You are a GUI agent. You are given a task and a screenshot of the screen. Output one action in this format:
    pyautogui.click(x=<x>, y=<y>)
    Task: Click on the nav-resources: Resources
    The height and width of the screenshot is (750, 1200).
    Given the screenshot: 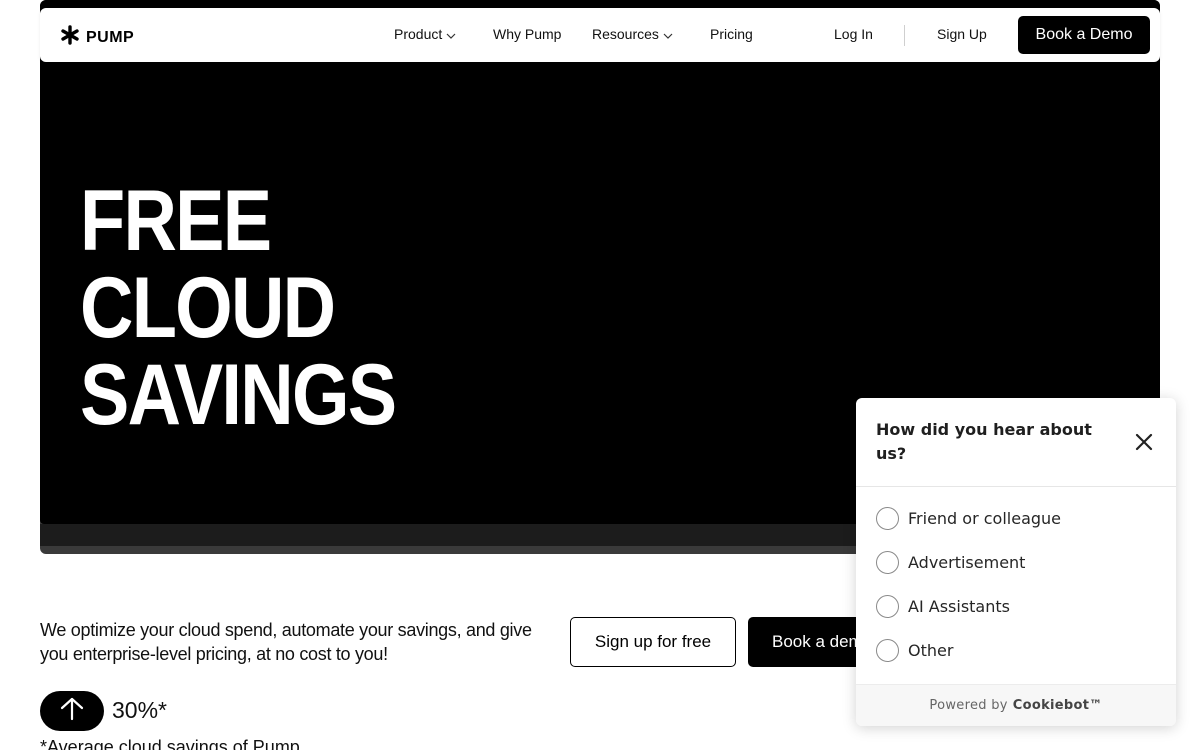 What is the action you would take?
    pyautogui.click(x=632, y=34)
    